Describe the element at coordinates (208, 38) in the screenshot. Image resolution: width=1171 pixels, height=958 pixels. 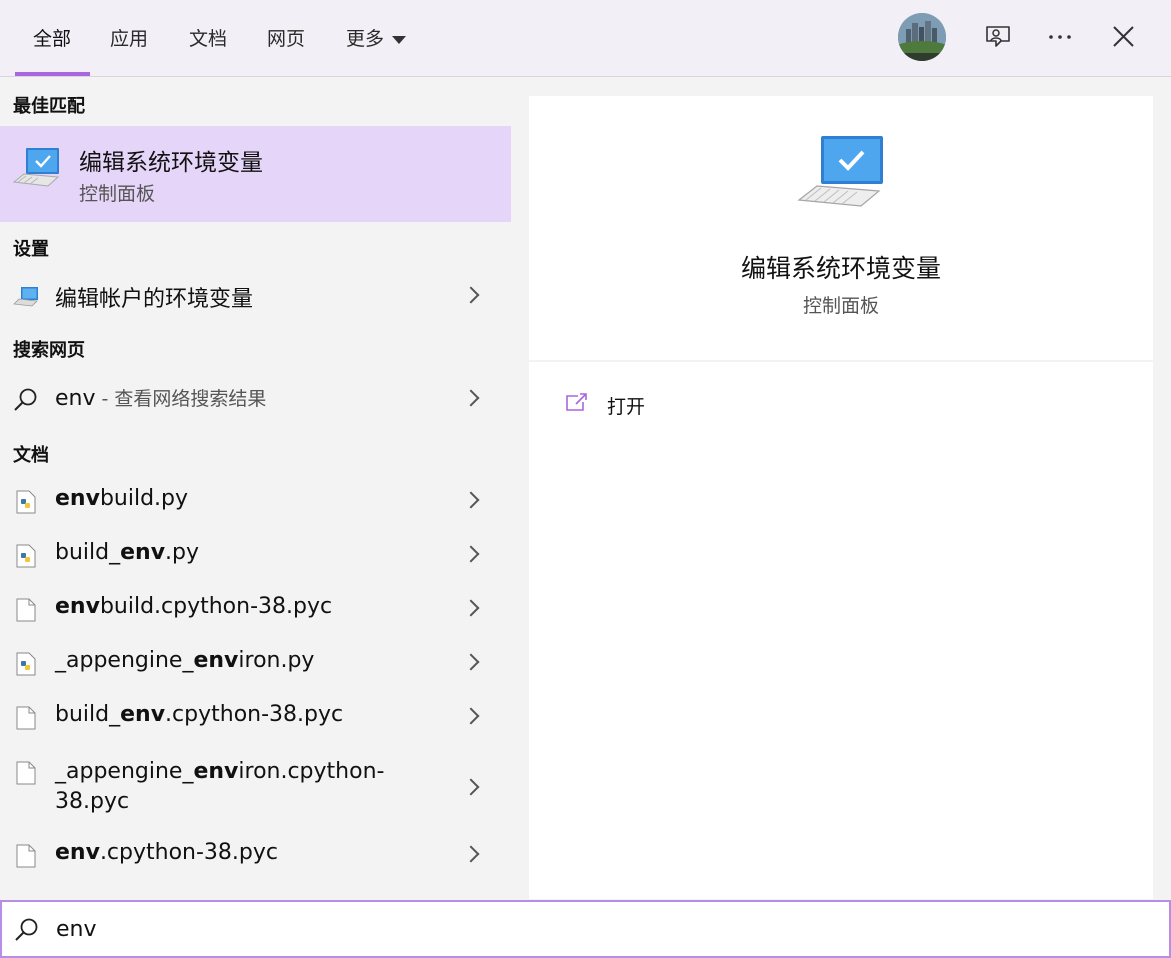
I see `tab-documents: 文档` at that location.